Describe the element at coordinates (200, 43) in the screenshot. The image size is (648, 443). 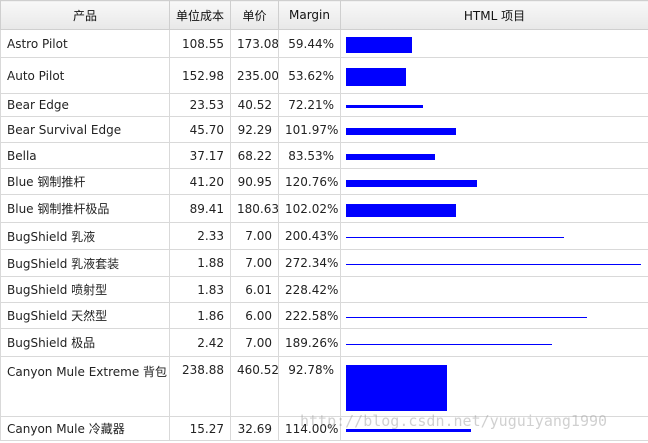
I see `cell-unit-cost: 108.55` at that location.